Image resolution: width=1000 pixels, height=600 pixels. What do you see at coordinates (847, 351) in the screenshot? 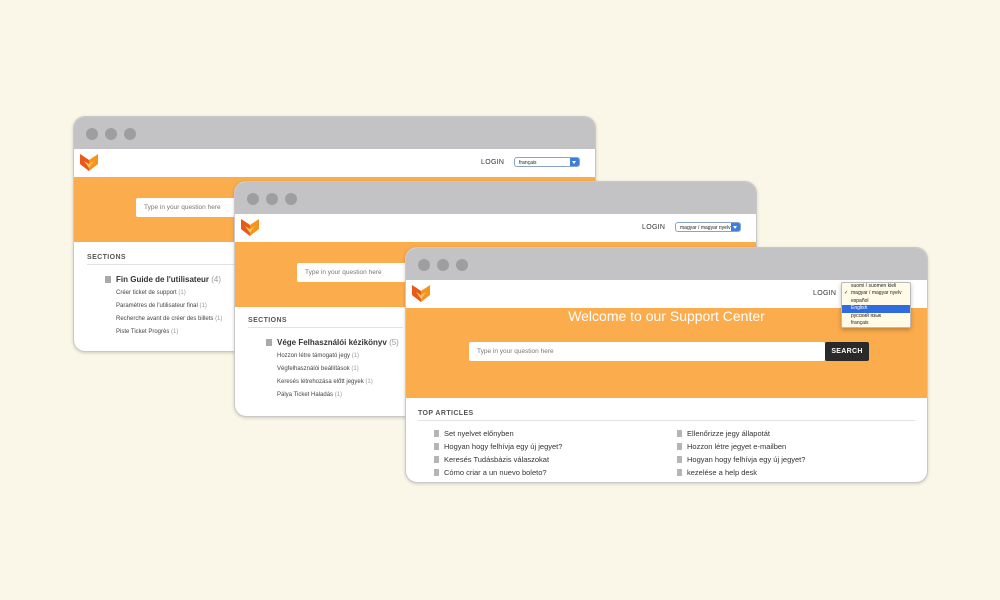
I see `search-button: SEARCH` at bounding box center [847, 351].